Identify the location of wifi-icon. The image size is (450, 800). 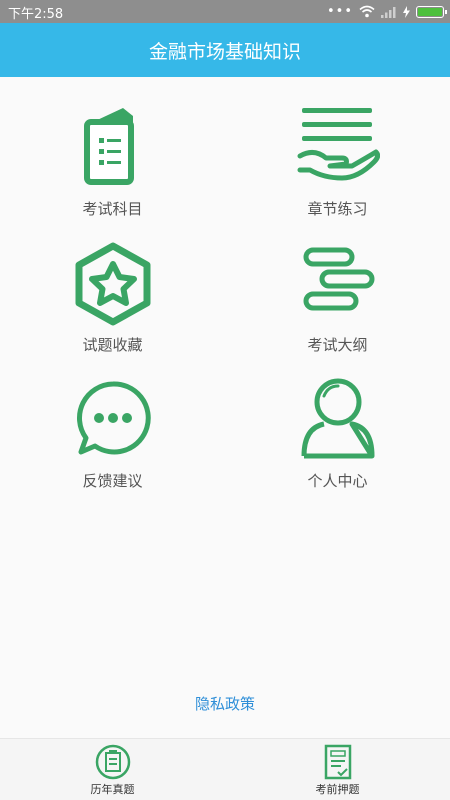
(367, 11).